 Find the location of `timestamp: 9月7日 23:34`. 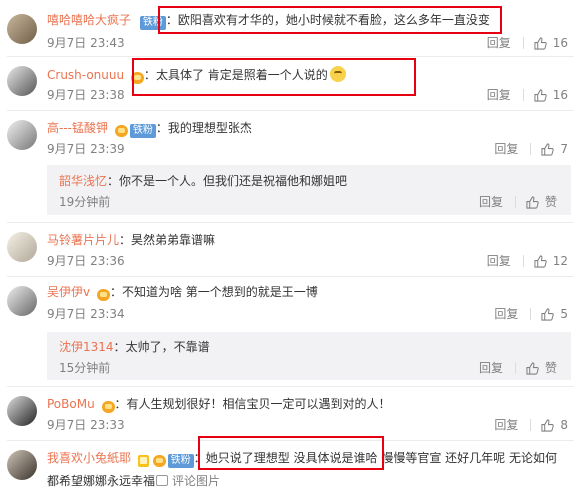

timestamp: 9月7日 23:34 is located at coordinates (86, 314).